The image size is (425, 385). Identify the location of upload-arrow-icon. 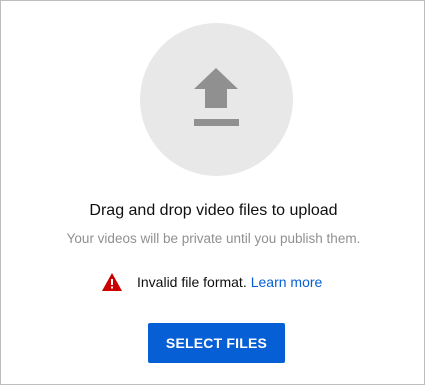
(216, 97).